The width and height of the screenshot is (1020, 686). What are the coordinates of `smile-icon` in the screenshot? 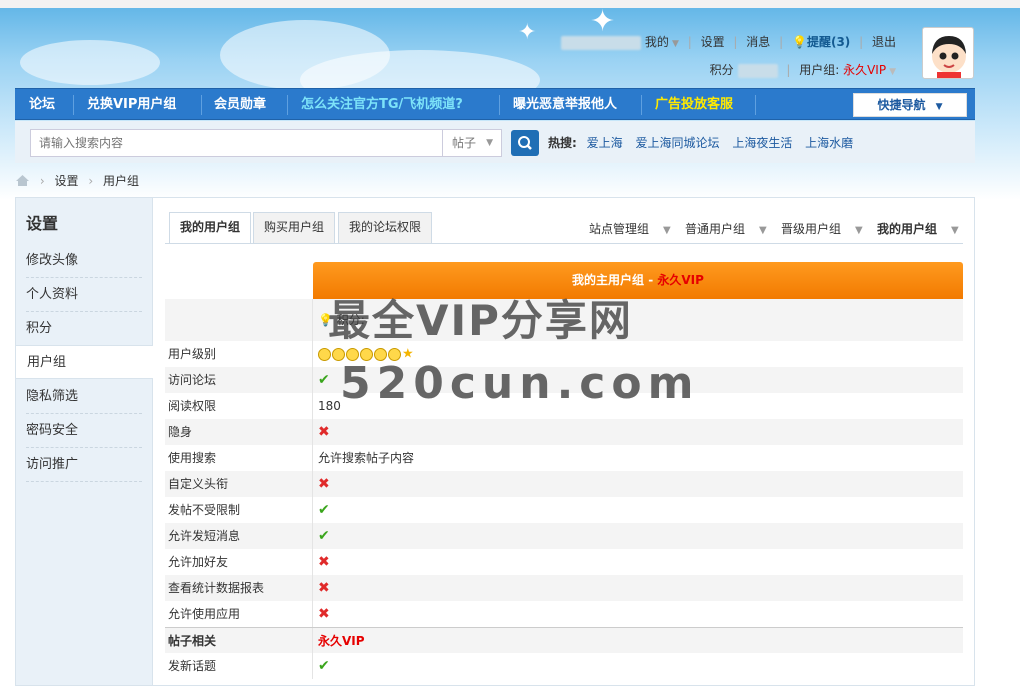 It's located at (324, 354).